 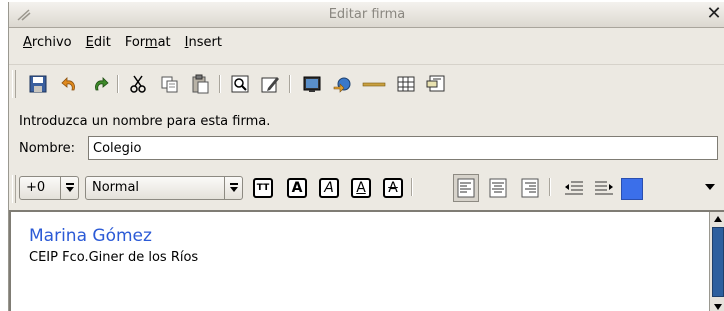 What do you see at coordinates (393, 188) in the screenshot?
I see `strikethrough-button: A` at bounding box center [393, 188].